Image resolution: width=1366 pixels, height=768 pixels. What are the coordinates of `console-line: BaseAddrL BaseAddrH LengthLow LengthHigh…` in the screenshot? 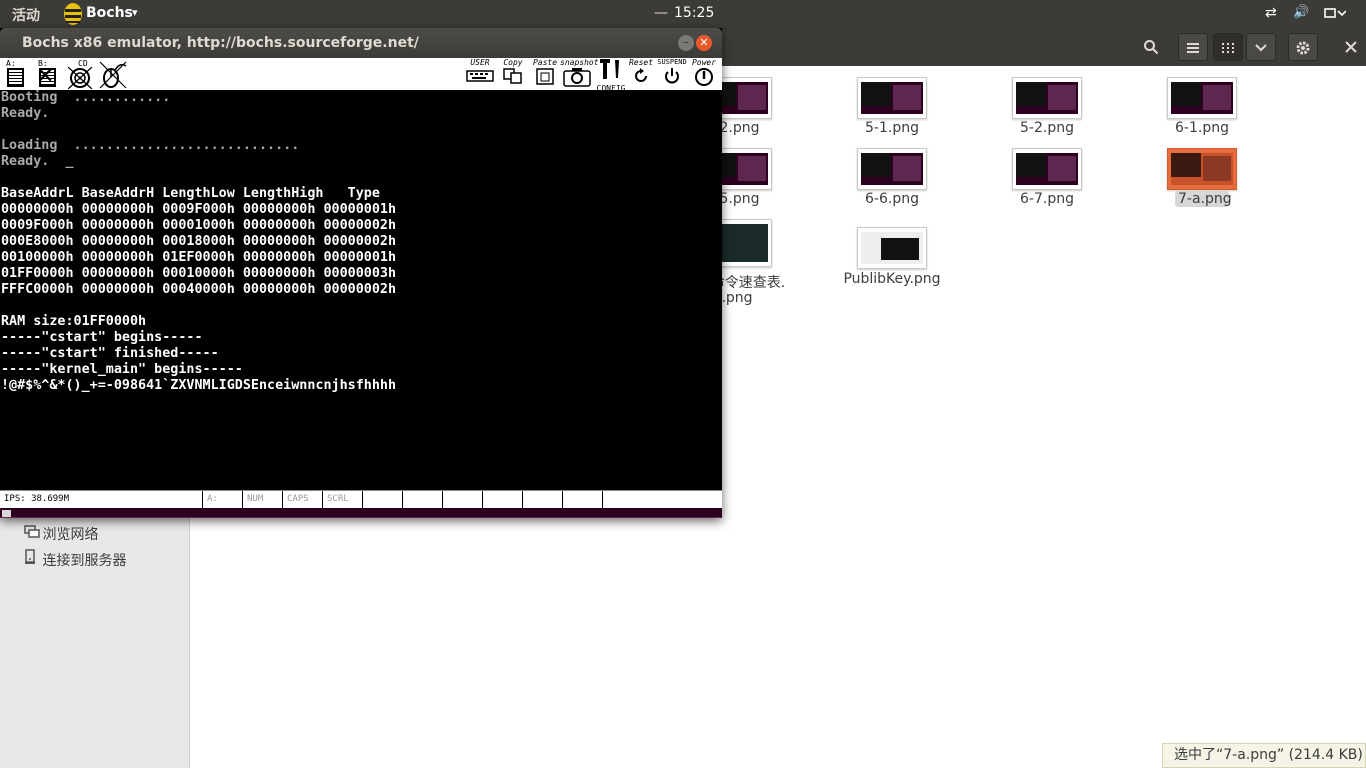 It's located at (190, 193).